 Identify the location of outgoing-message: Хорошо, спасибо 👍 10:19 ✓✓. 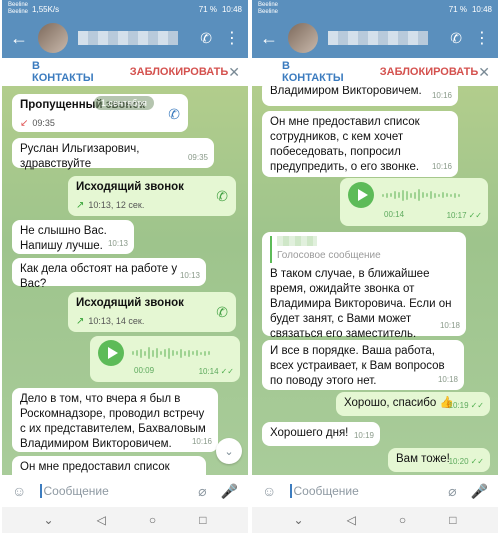
(413, 404).